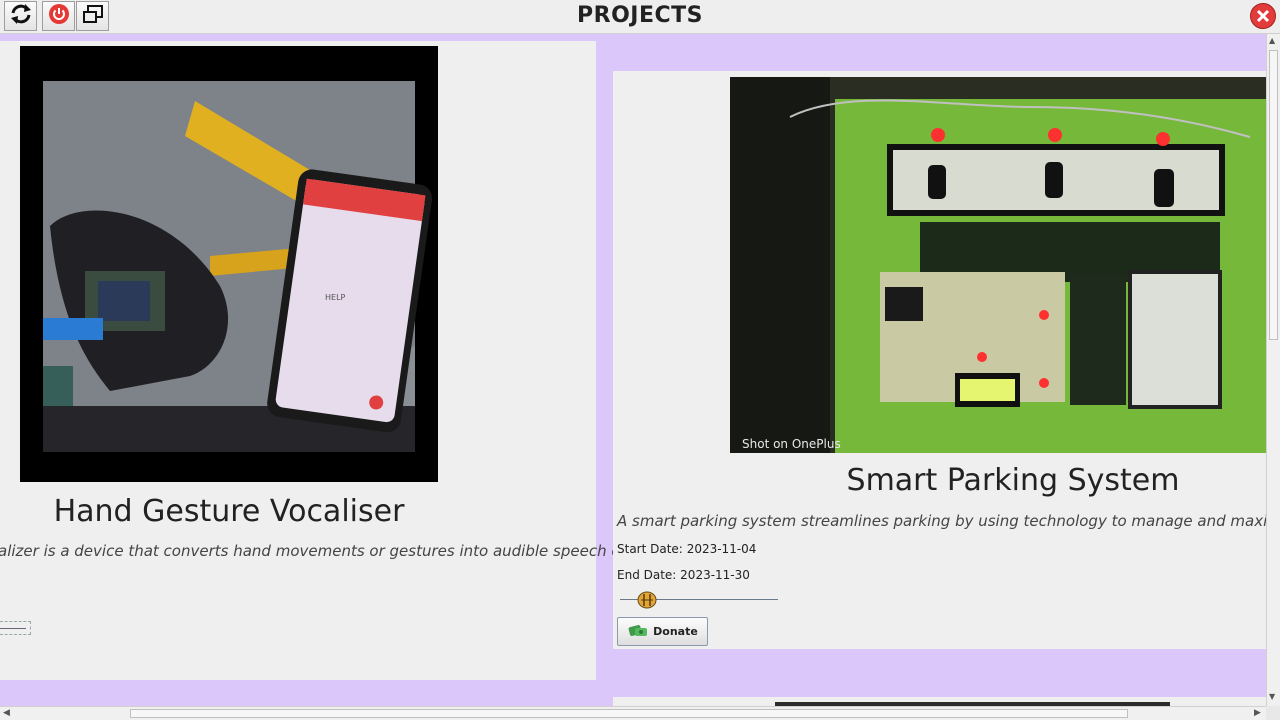  I want to click on close-button, so click(1263, 16).